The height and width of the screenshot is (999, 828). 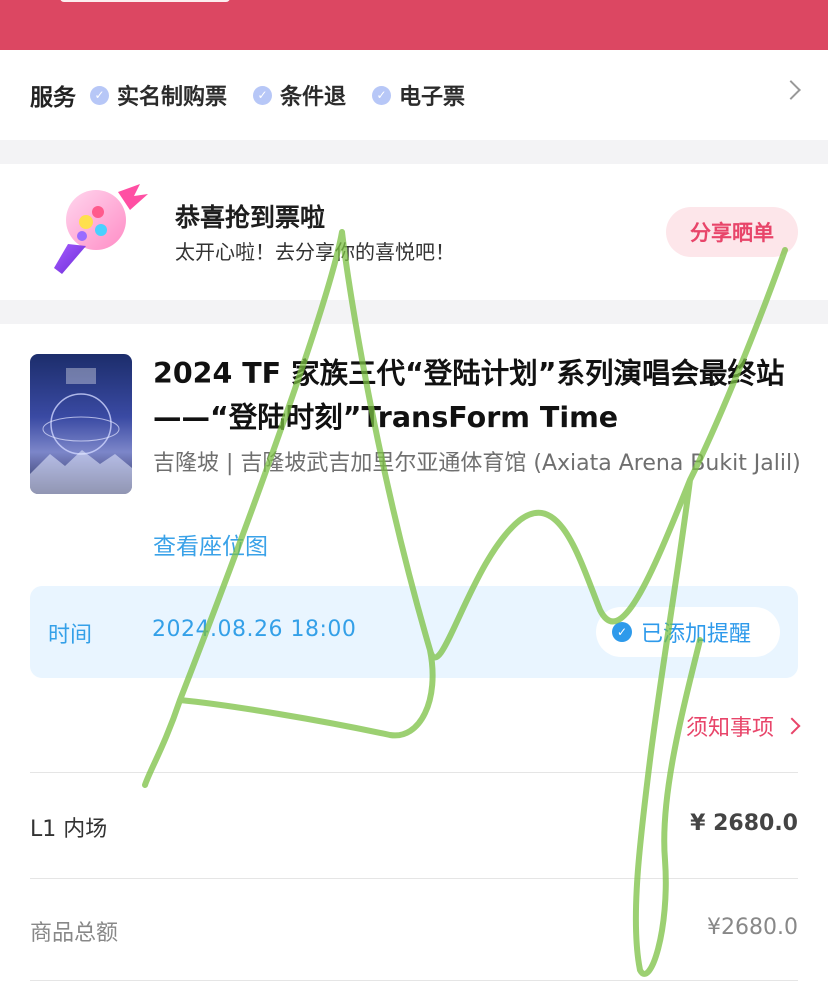 I want to click on ticket-zone-label: L1 内场, so click(x=69, y=829).